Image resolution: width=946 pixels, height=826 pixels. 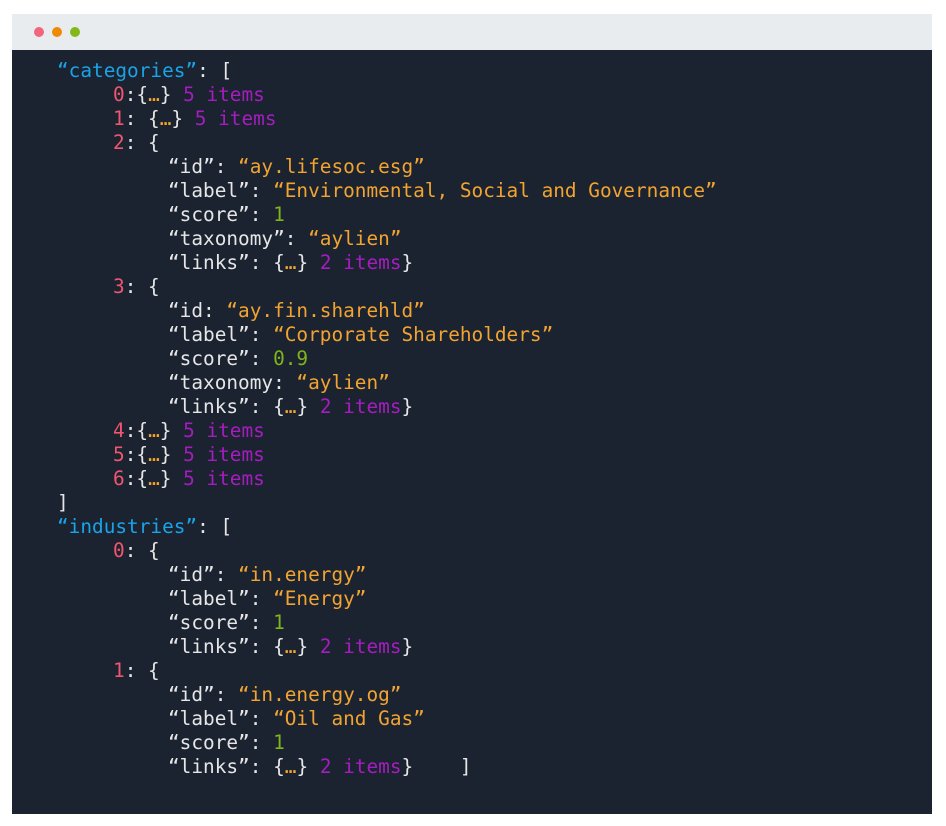 I want to click on close-window-dot-icon, so click(x=39, y=32).